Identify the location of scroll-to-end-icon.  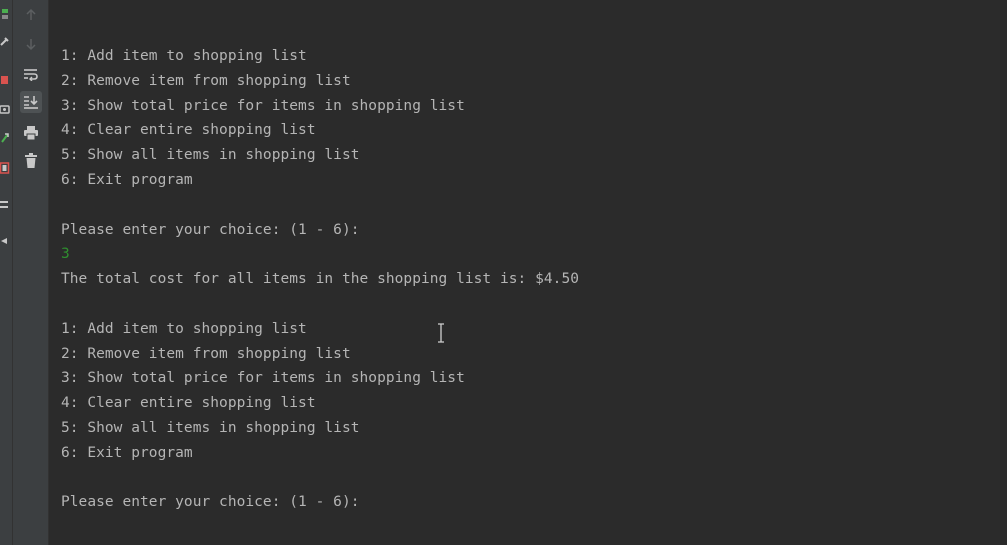
(31, 102).